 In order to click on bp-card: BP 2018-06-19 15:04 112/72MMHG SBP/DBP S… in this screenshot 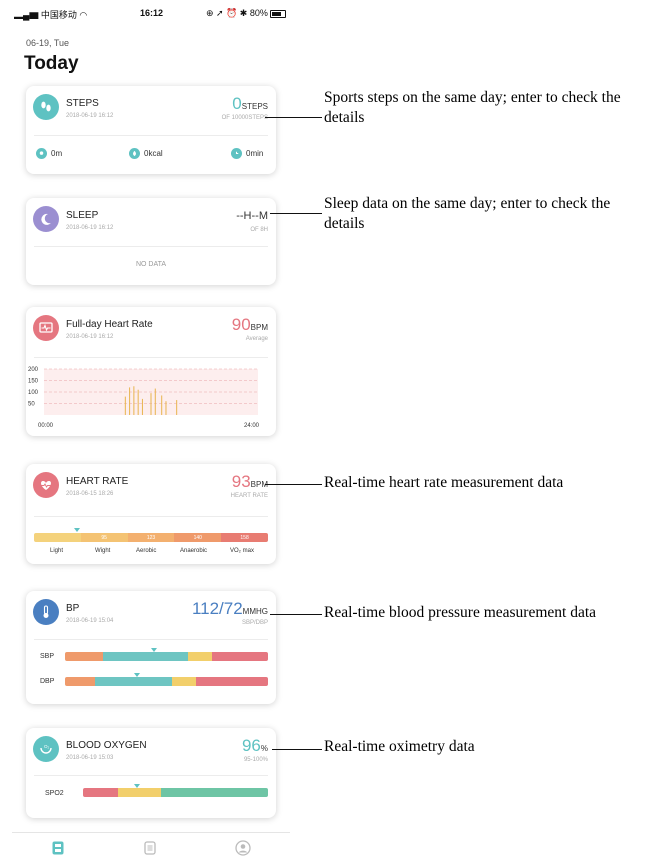, I will do `click(151, 647)`.